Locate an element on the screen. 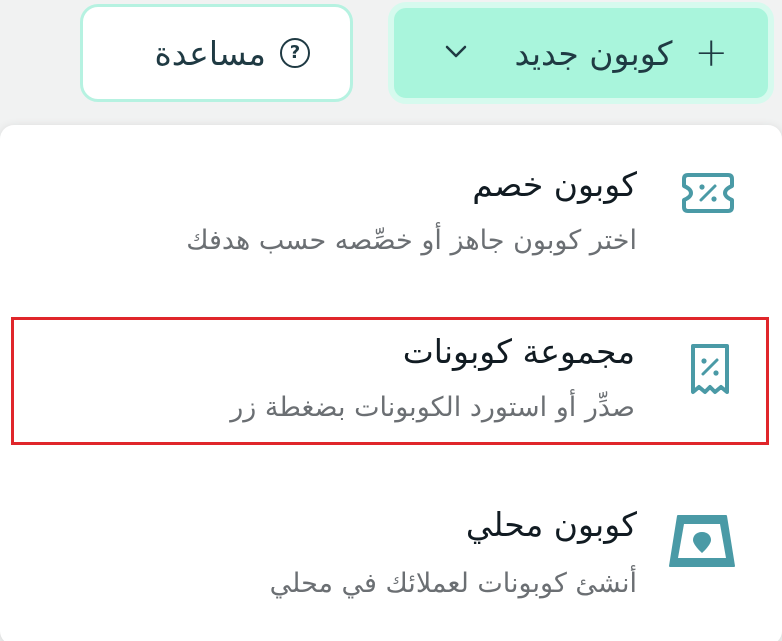  menu-item-title: كوبون محلي is located at coordinates (551, 524).